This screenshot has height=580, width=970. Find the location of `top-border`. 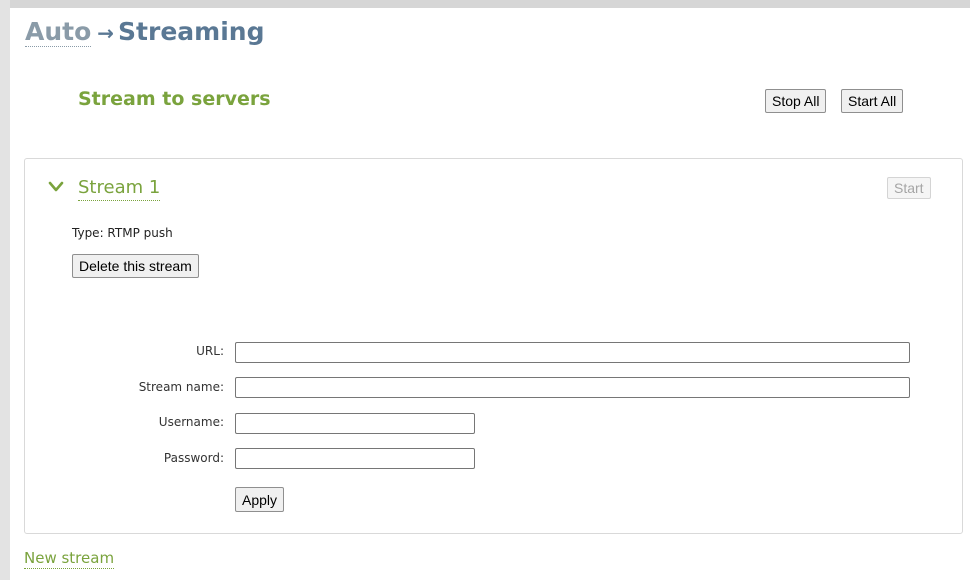

top-border is located at coordinates (485, 4).